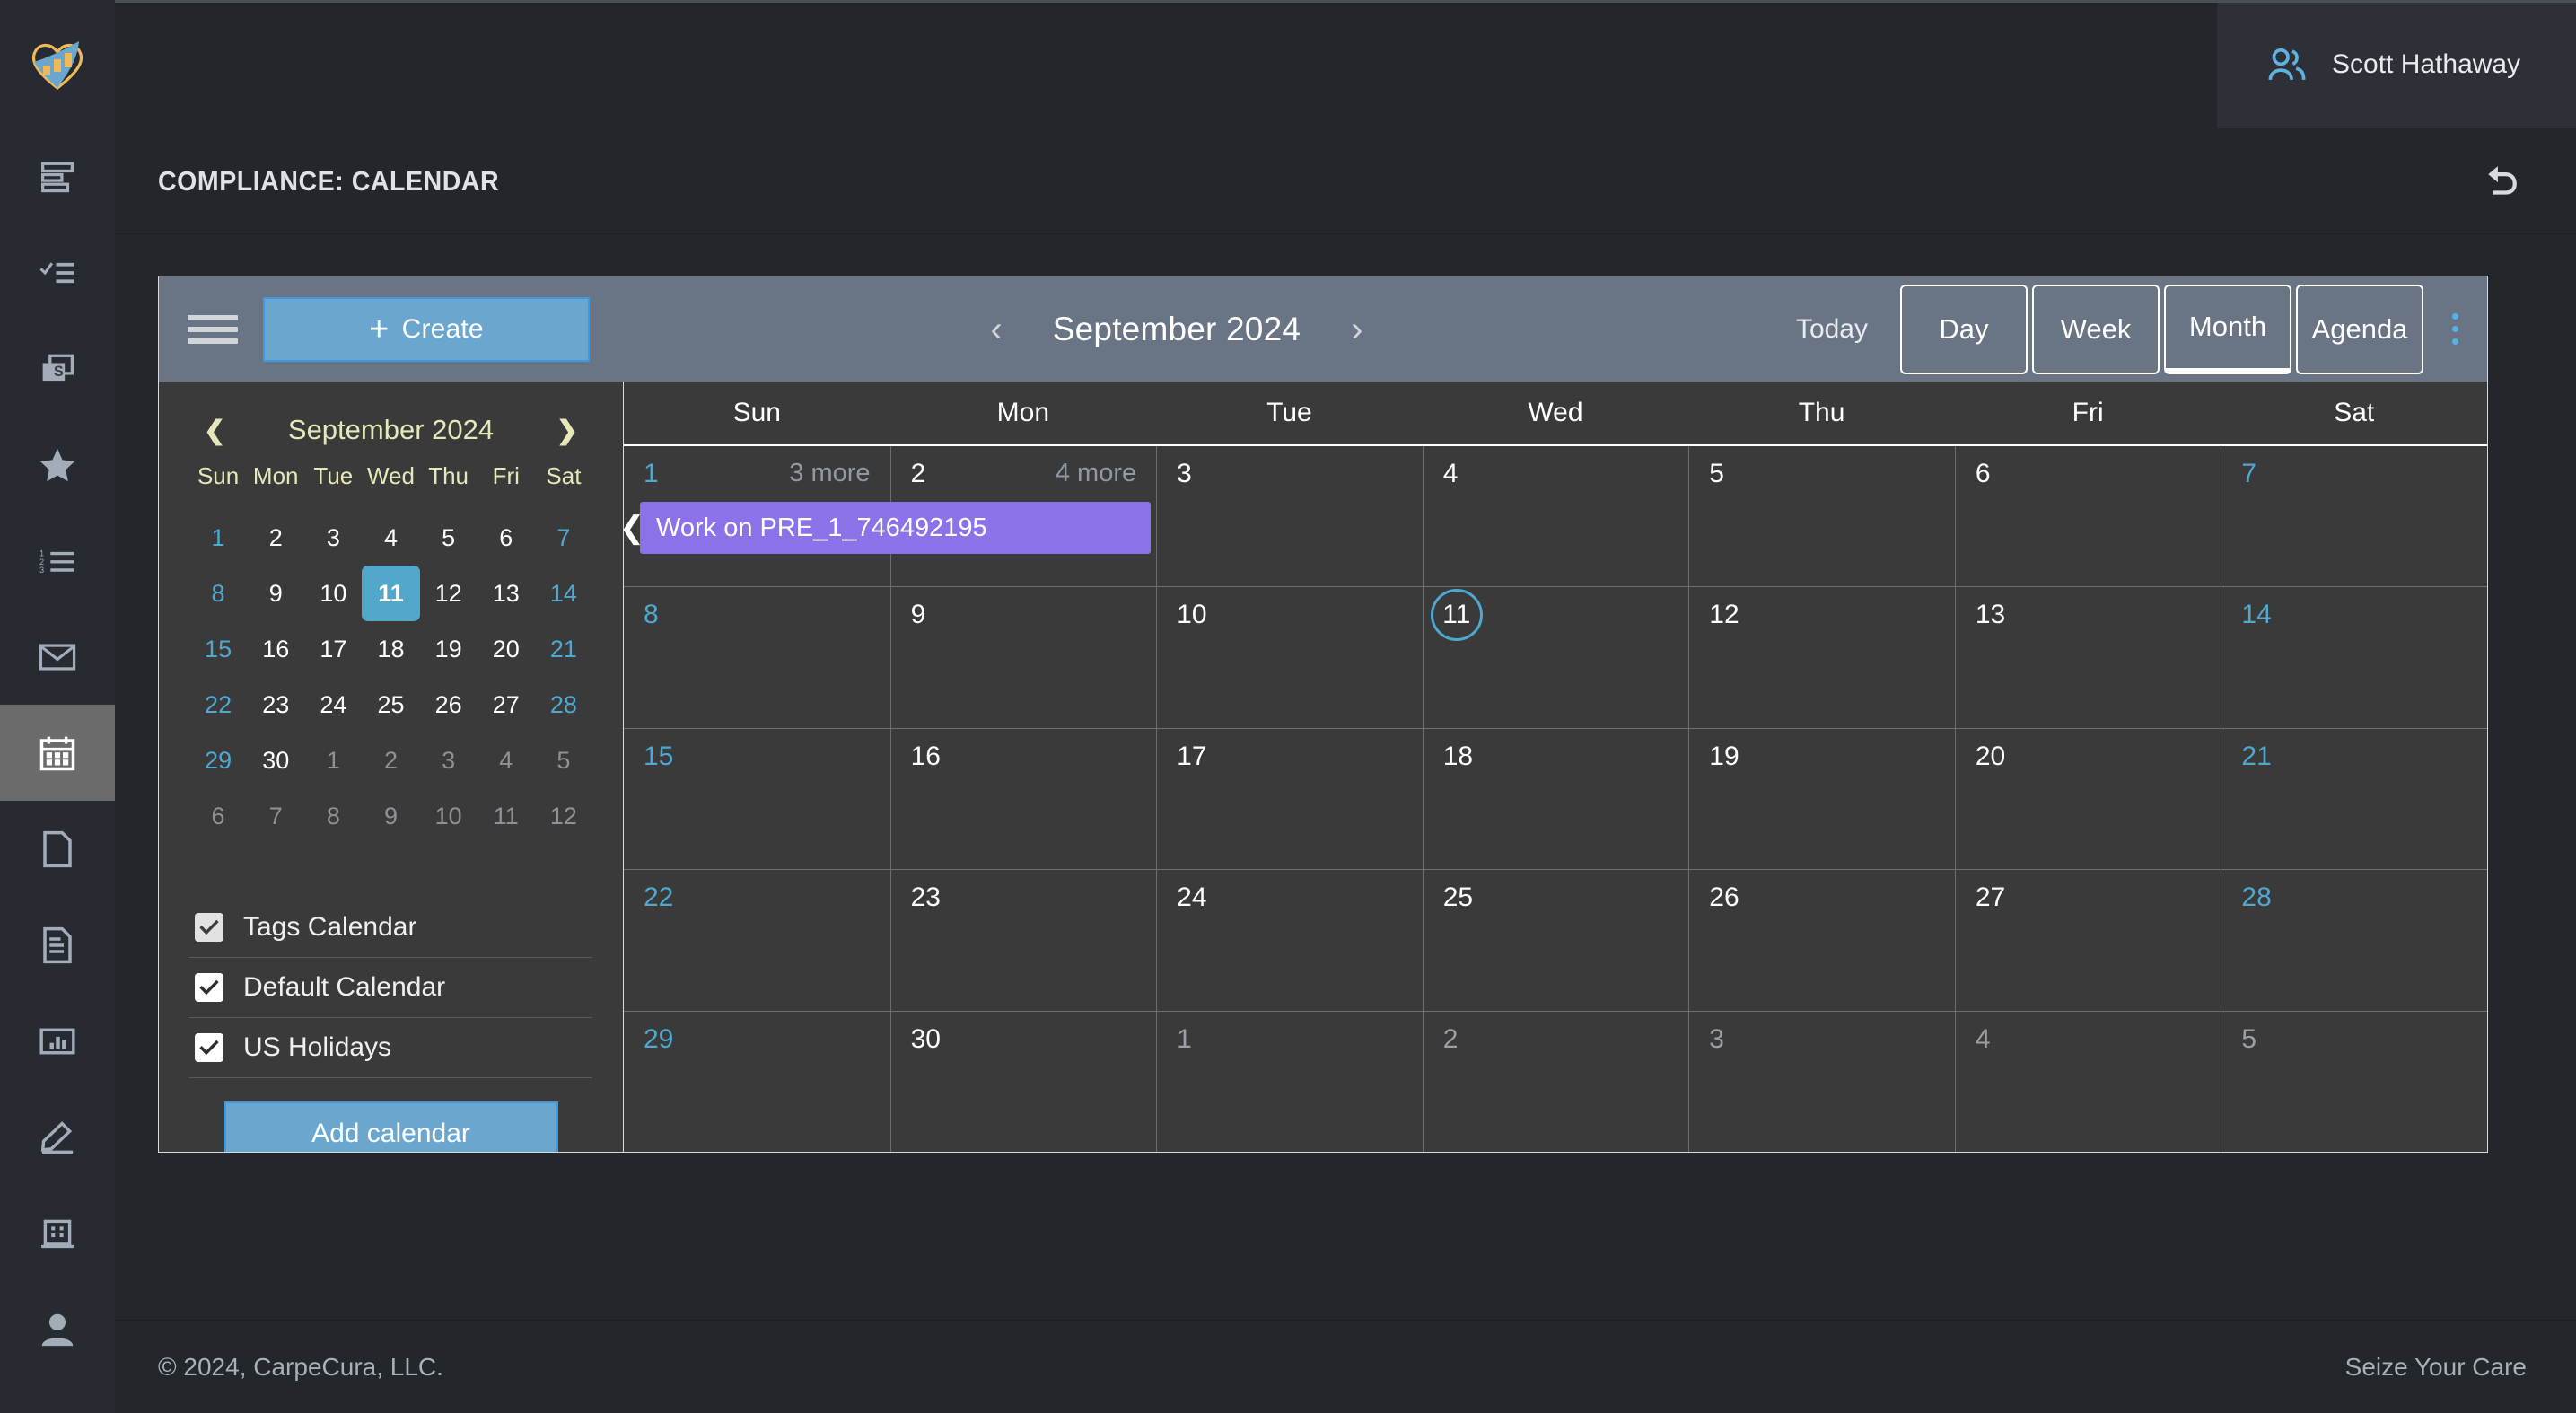 Image resolution: width=2576 pixels, height=1413 pixels. Describe the element at coordinates (218, 649) in the screenshot. I see `mini-calendar-day: 15` at that location.